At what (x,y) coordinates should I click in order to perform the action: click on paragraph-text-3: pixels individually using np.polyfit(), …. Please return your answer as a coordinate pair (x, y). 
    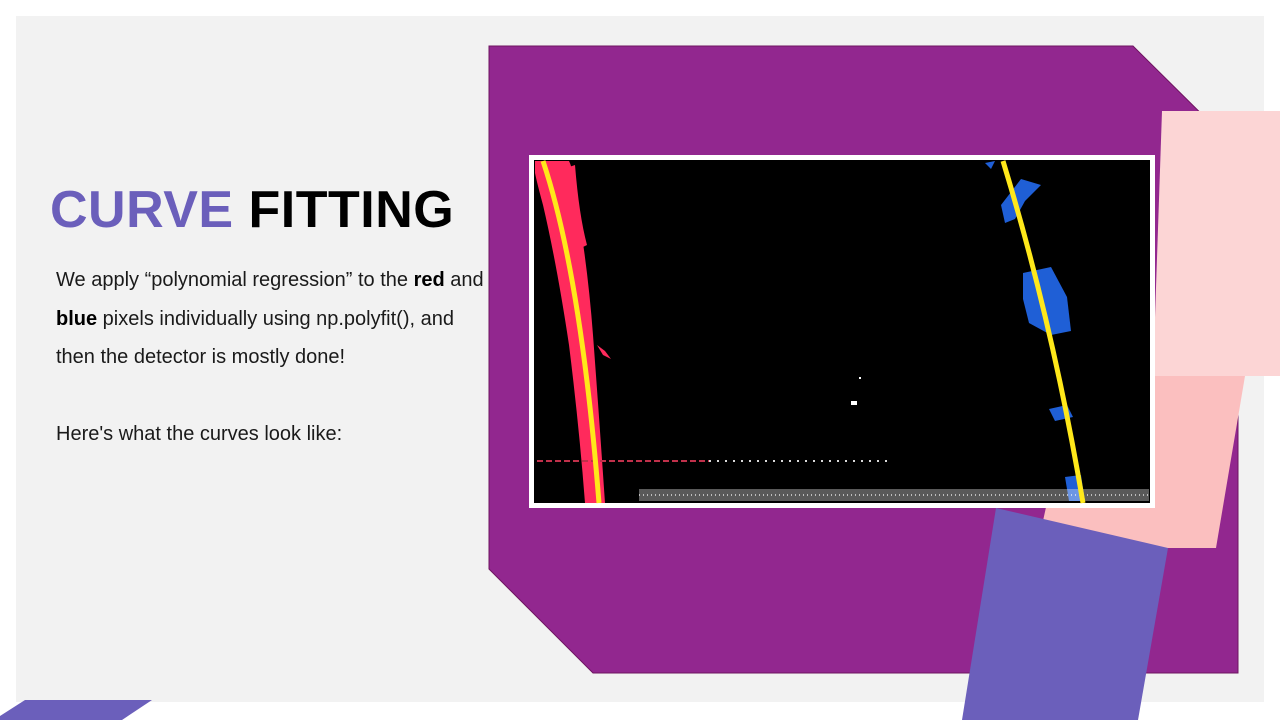
    Looking at the image, I should click on (255, 338).